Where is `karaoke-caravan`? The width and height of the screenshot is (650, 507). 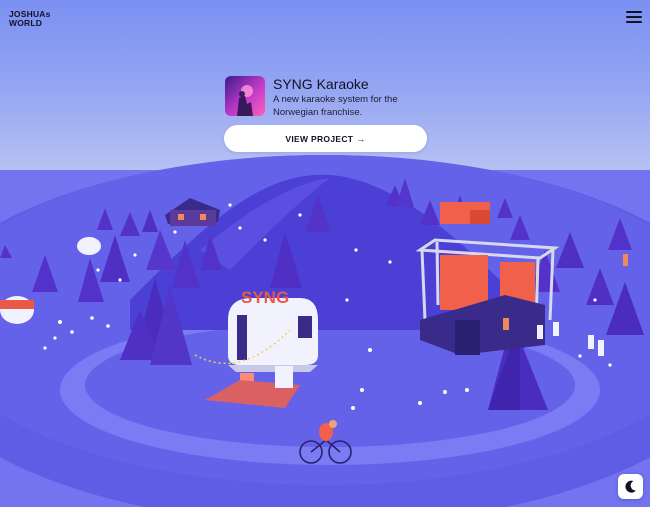 karaoke-caravan is located at coordinates (273, 335).